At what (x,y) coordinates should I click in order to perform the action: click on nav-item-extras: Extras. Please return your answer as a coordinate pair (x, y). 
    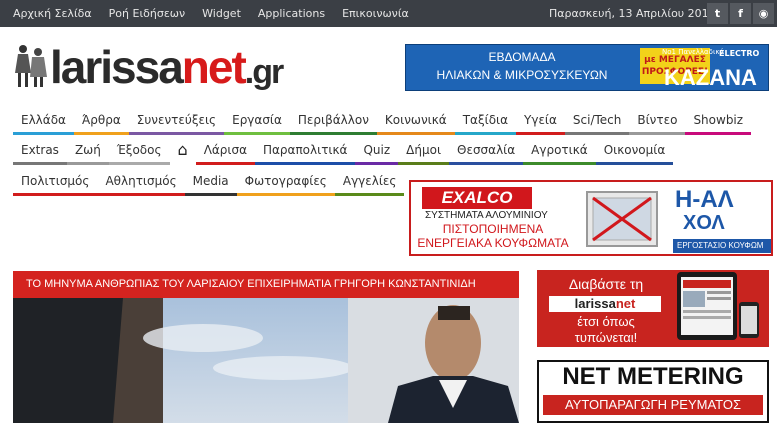
    Looking at the image, I should click on (40, 151).